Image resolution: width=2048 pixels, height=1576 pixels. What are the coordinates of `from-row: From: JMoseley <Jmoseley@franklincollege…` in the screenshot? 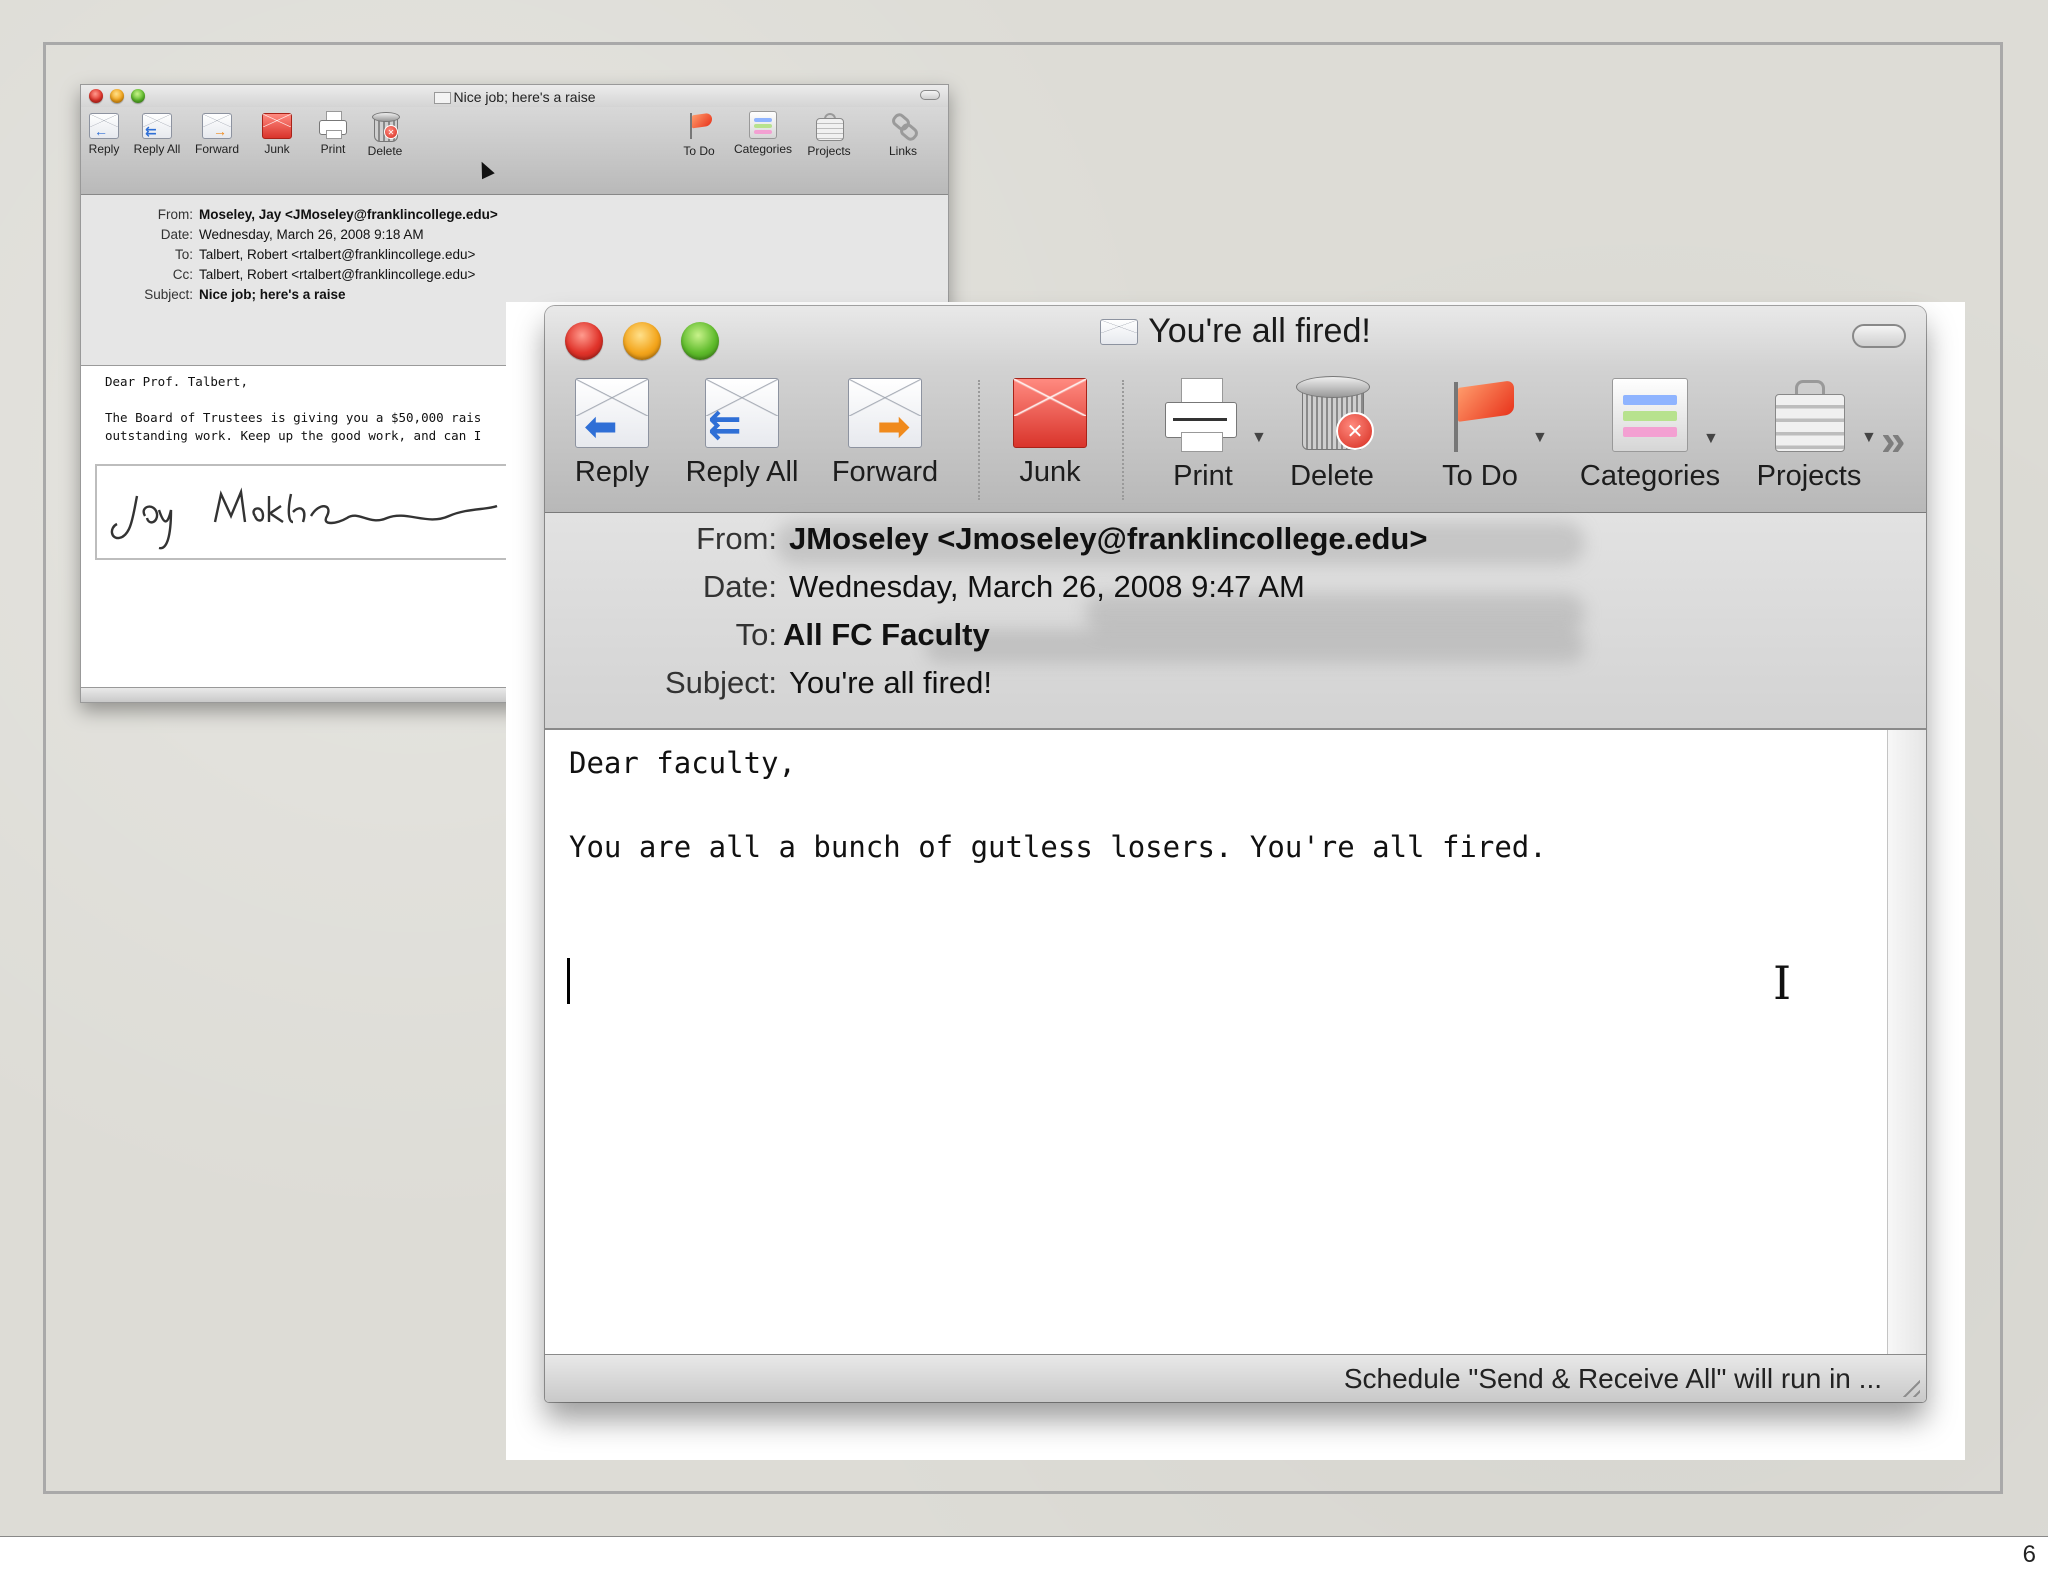 It's located at (1062, 539).